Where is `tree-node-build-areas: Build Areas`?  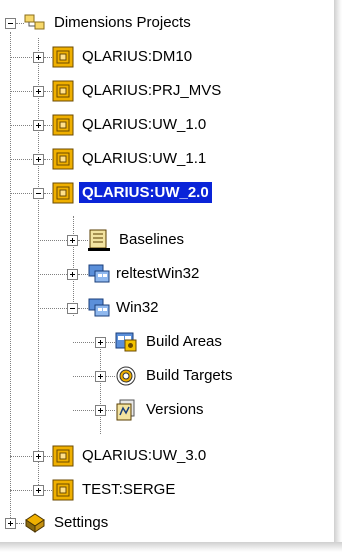
tree-node-build-areas: Build Areas is located at coordinates (165, 342).